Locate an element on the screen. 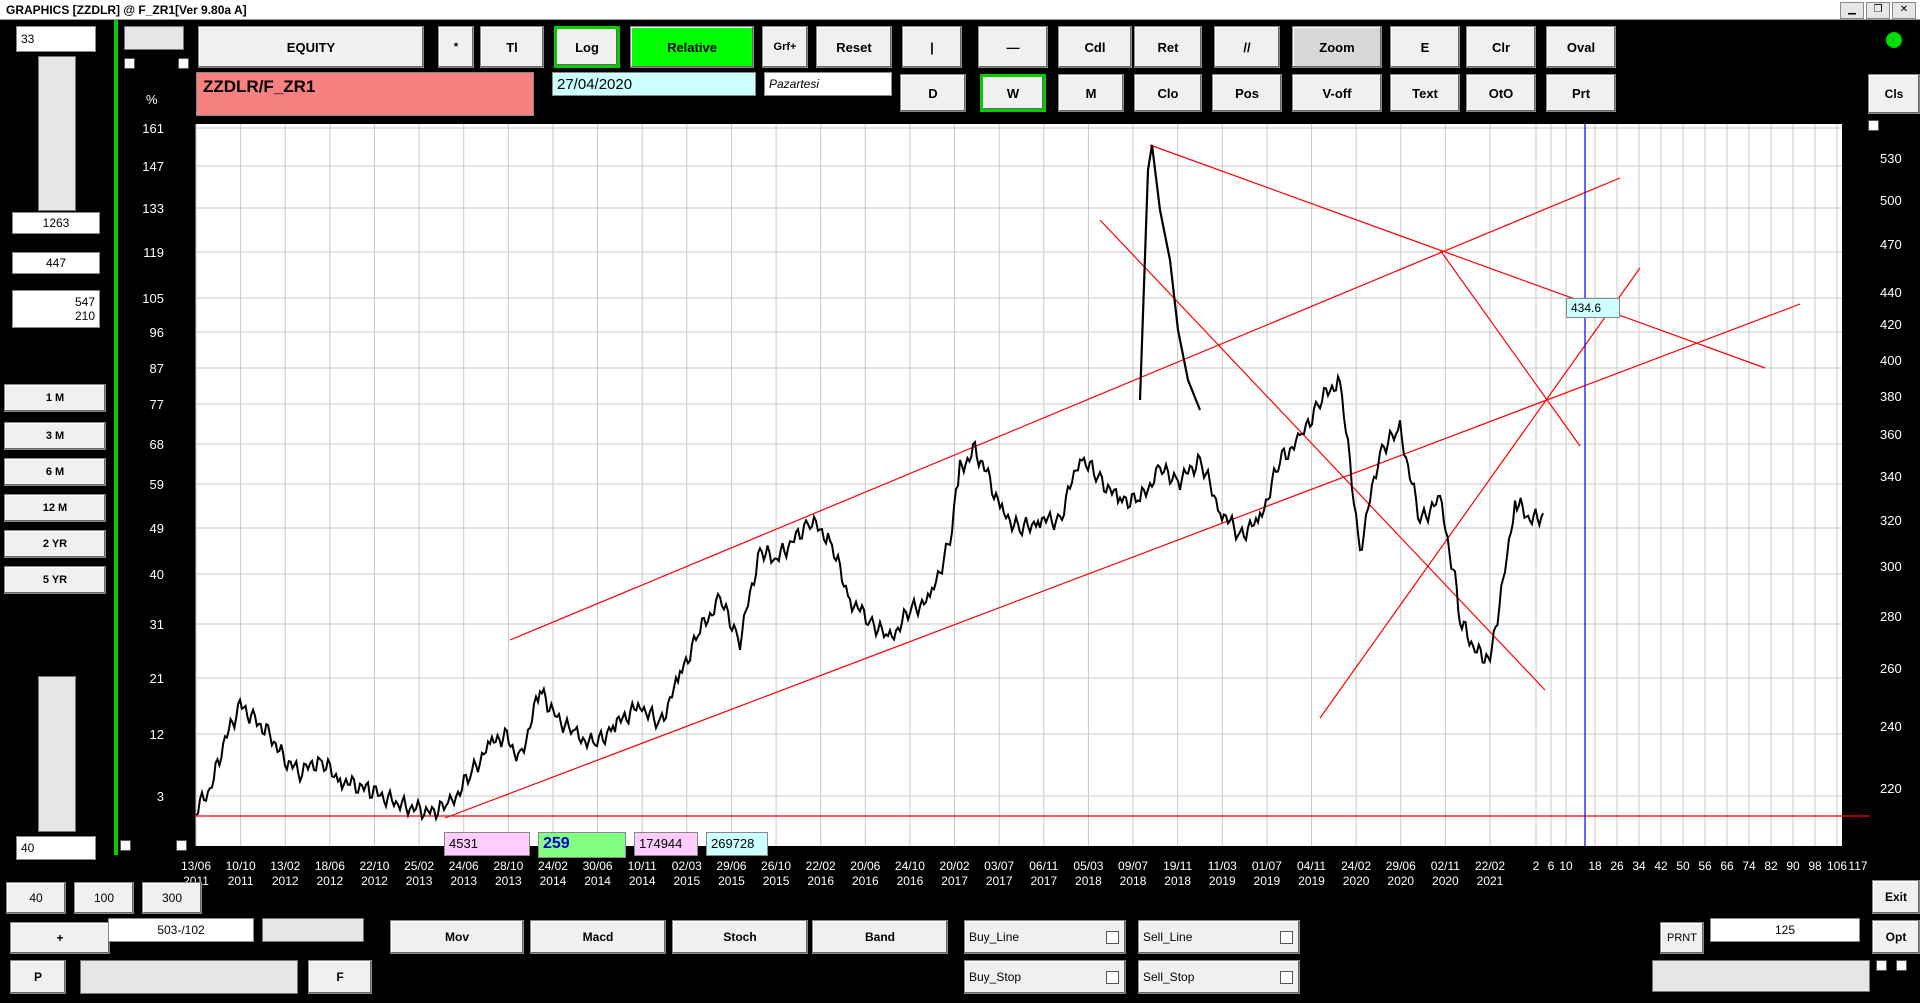 This screenshot has height=1003, width=1920. band-button: Band is located at coordinates (880, 937).